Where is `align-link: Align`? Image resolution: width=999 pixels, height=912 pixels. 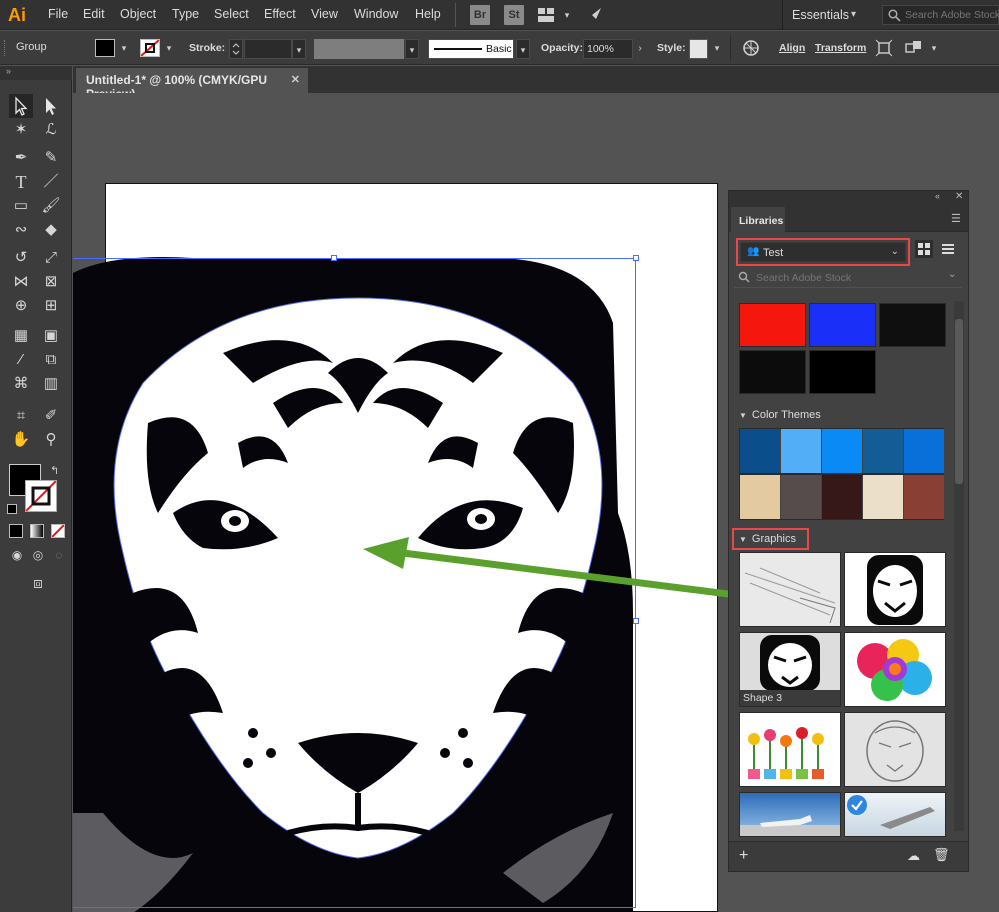 align-link: Align is located at coordinates (792, 48).